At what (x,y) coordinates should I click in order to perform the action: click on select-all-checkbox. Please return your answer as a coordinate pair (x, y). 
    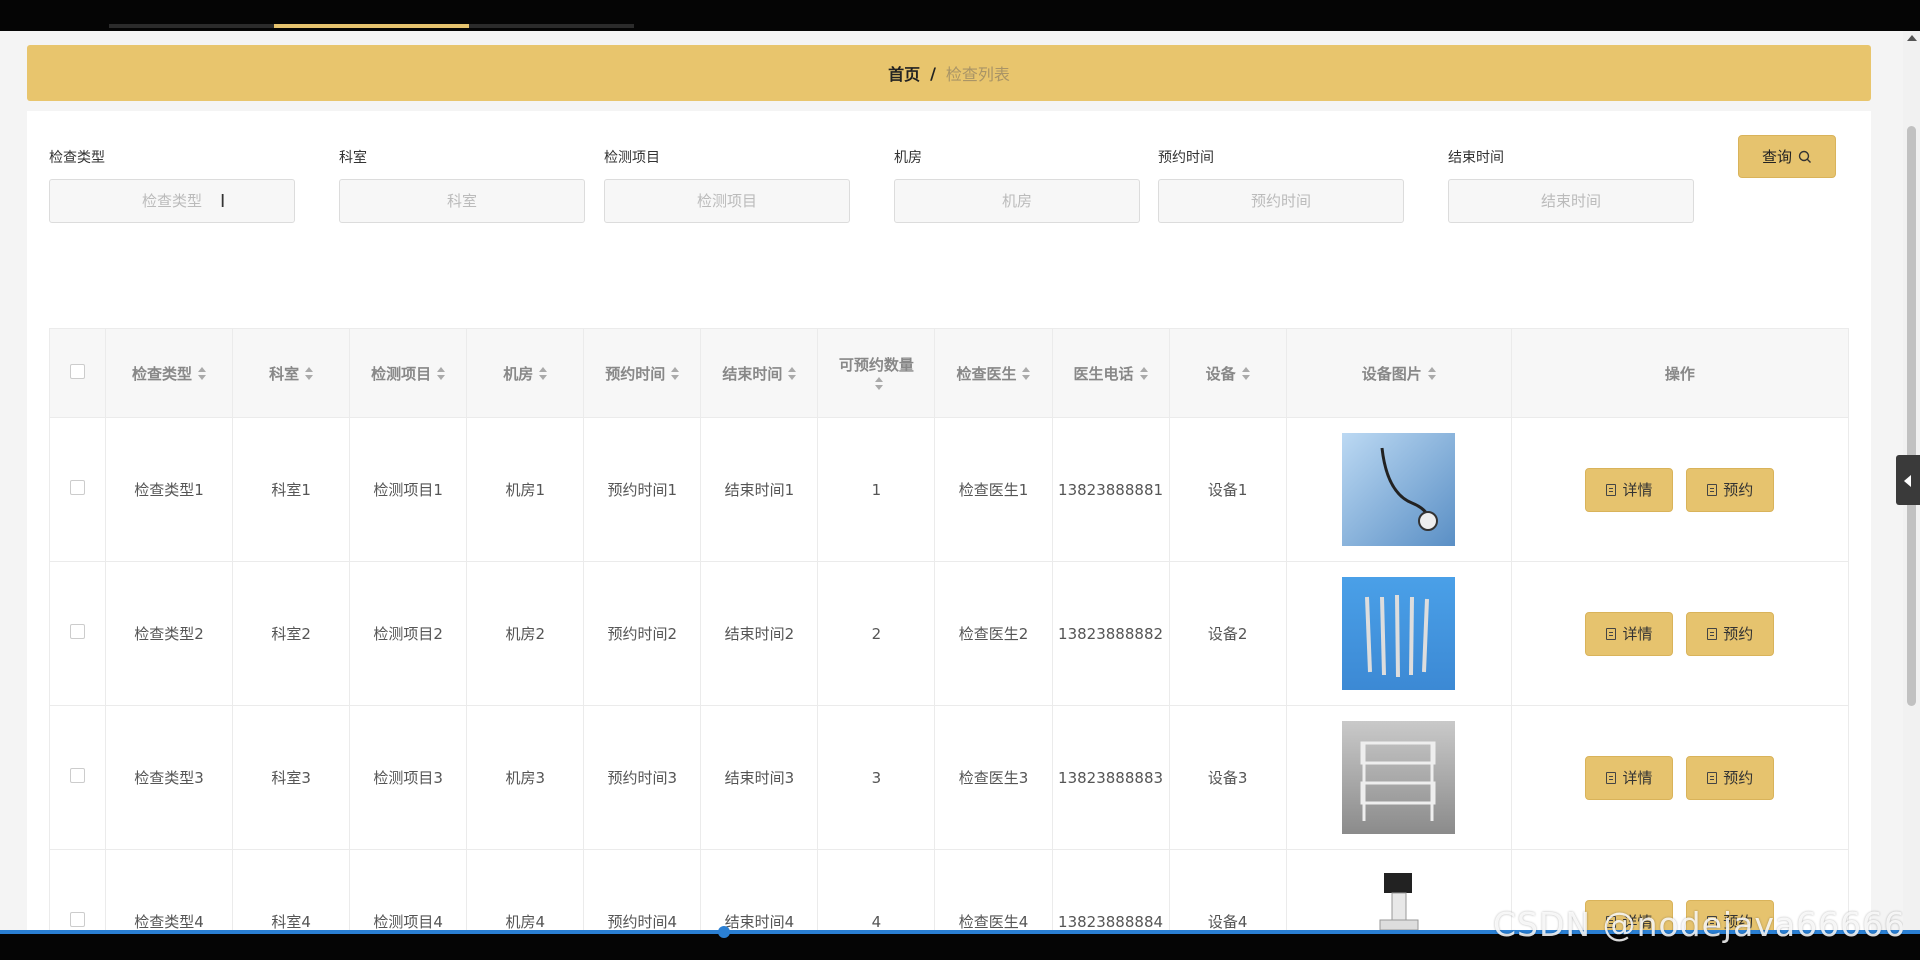
    Looking at the image, I should click on (77, 371).